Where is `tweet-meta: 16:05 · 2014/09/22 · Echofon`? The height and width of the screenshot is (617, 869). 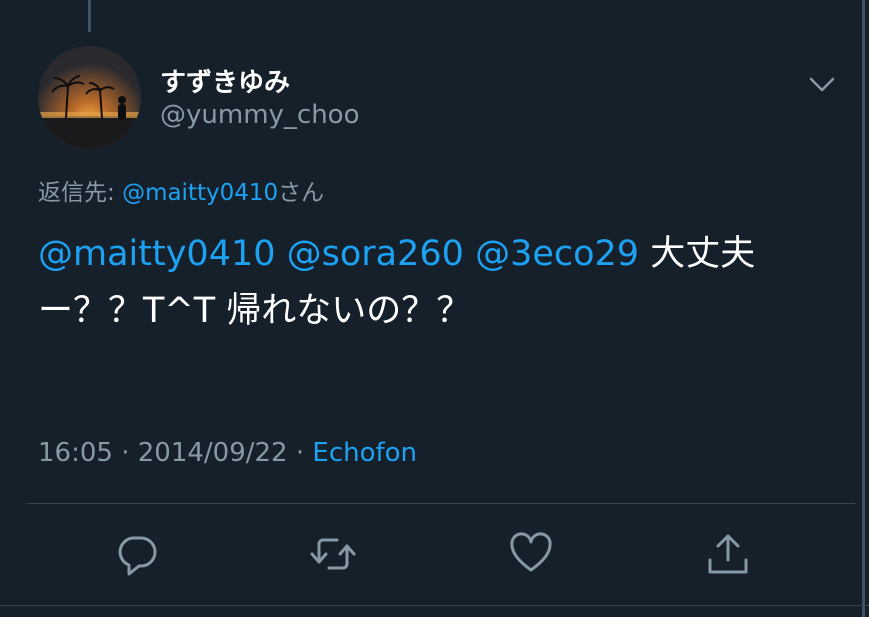
tweet-meta: 16:05 · 2014/09/22 · Echofon is located at coordinates (227, 453).